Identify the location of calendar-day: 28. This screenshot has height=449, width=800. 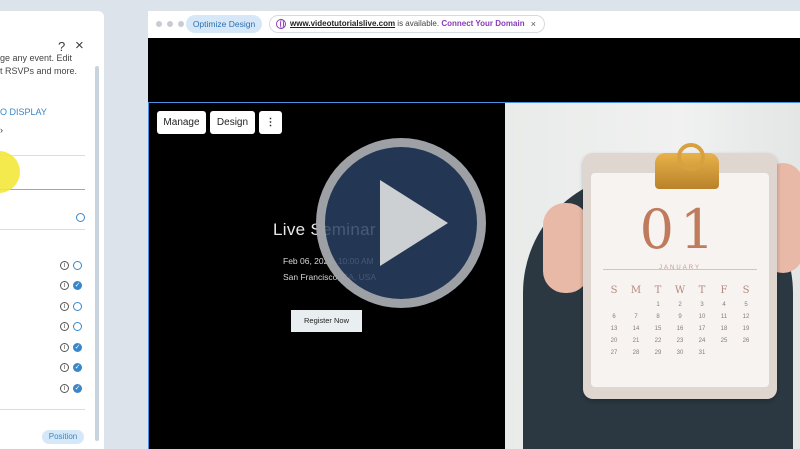
(636, 353).